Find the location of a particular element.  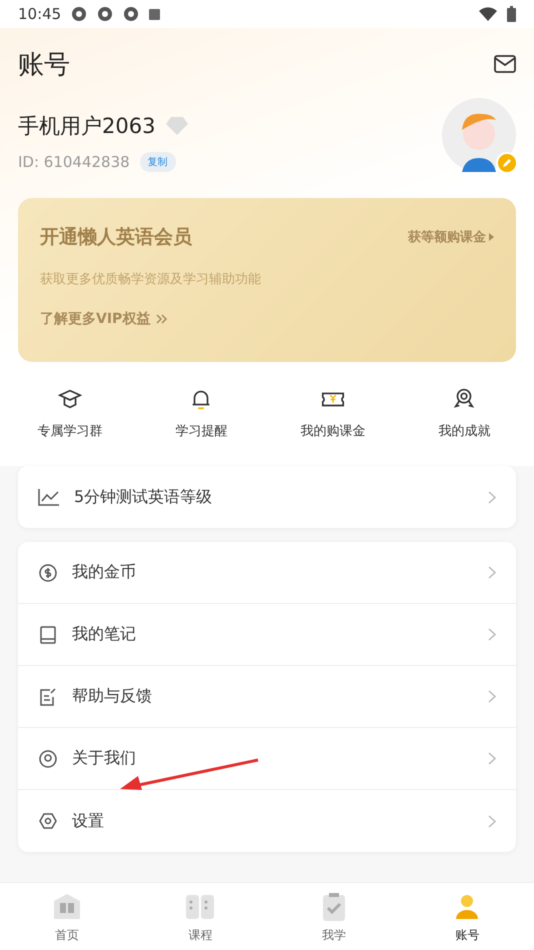

status-time: 10:45 is located at coordinates (40, 14).